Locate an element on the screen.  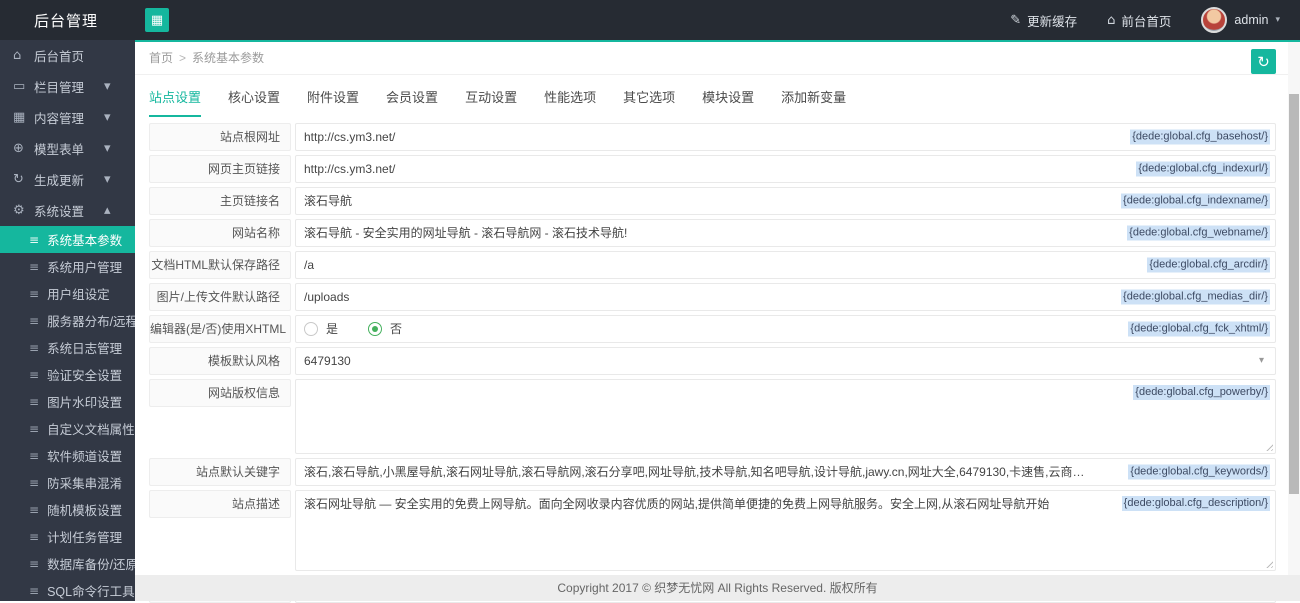
editor-xhtml-input: 是 否 {dede:global.cfg_fck_xhtml/} is located at coordinates (785, 329).